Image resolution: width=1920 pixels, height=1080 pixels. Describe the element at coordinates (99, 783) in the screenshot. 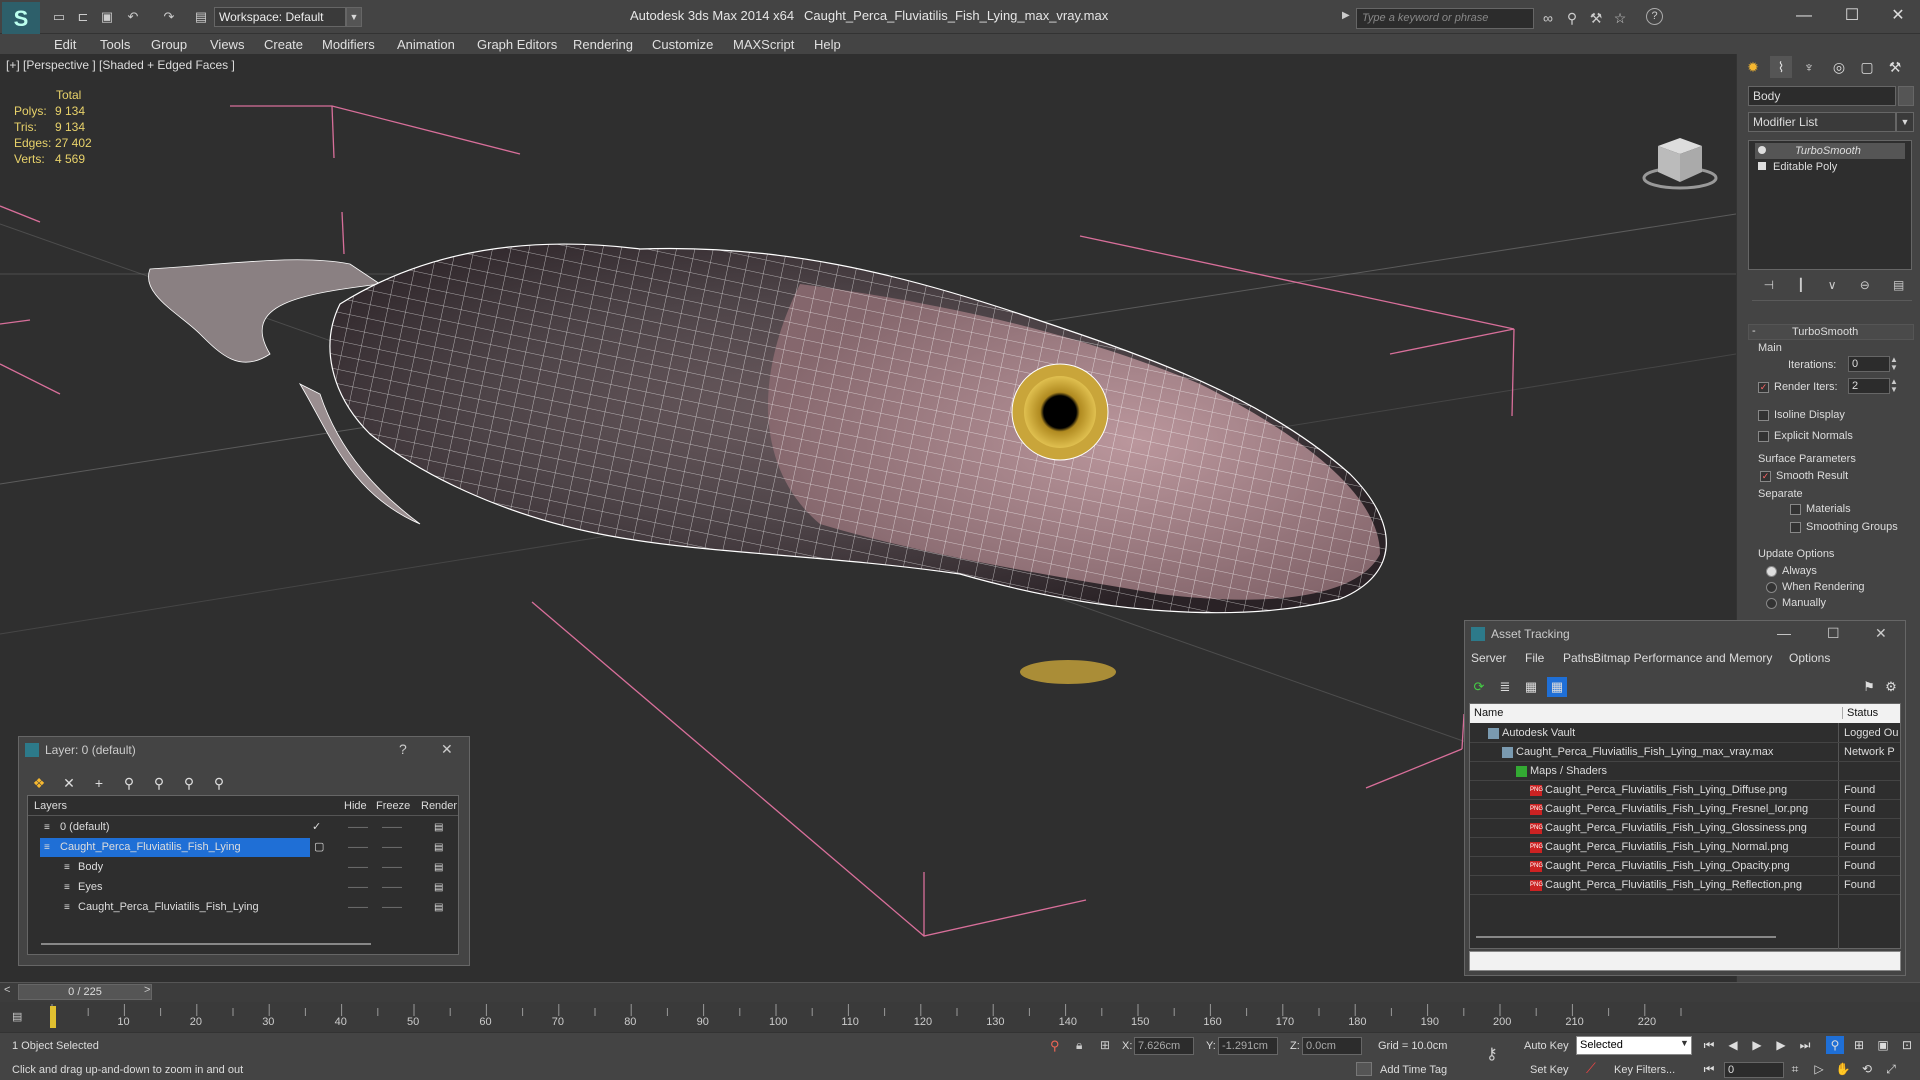

I see `add-to-layer-icon: +` at that location.